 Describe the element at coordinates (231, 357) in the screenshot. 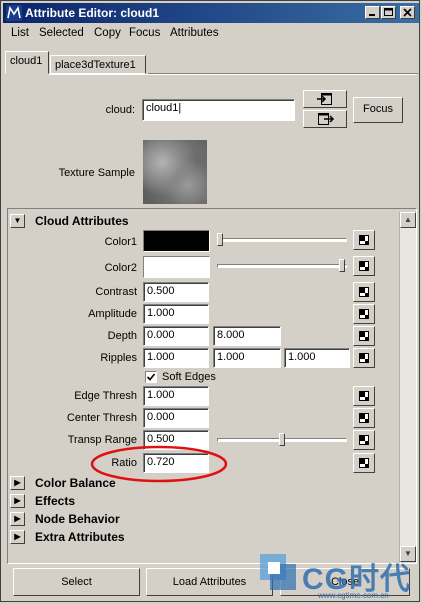

I see `ripples-y-value: 1.000` at that location.